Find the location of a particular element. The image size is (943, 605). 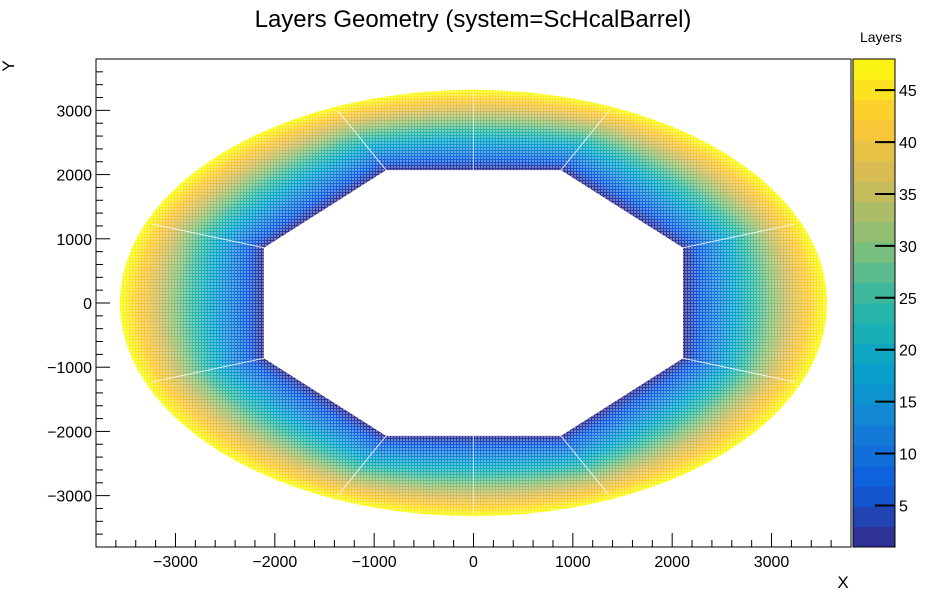

x-tick-label: −2000 is located at coordinates (274, 562).